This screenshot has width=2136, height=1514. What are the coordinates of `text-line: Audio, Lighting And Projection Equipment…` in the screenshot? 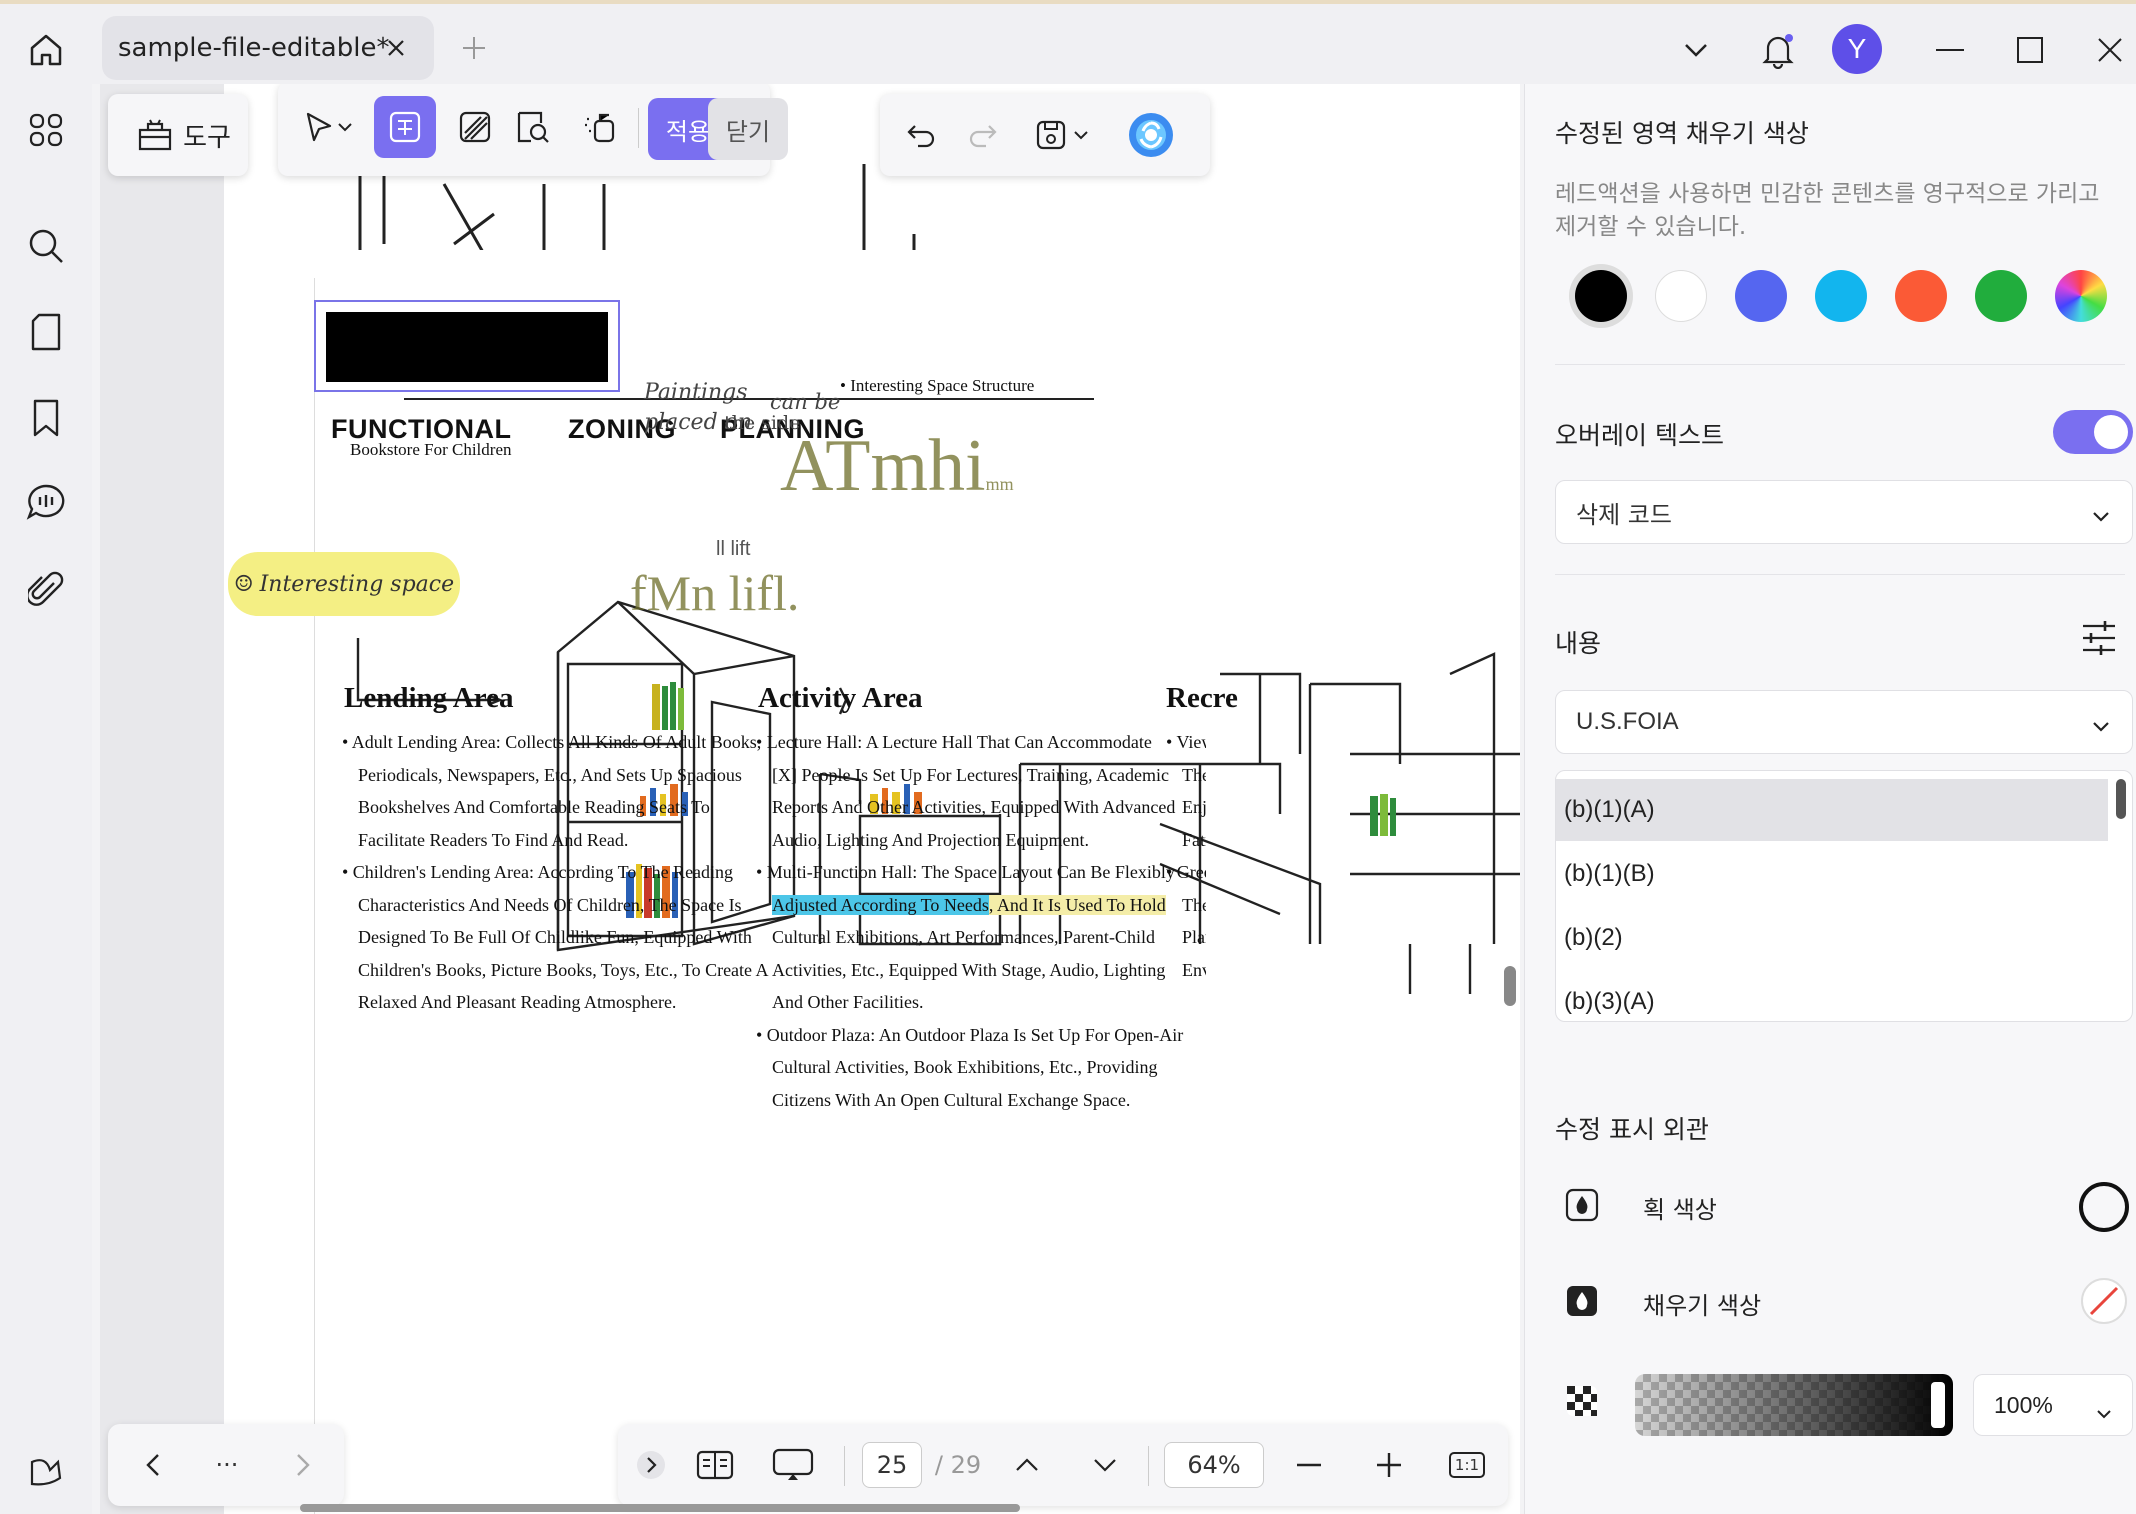 It's located at (930, 839).